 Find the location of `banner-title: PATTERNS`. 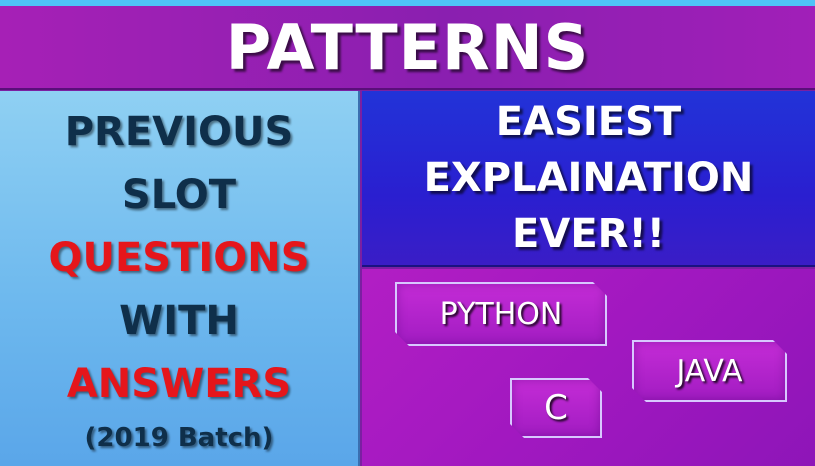

banner-title: PATTERNS is located at coordinates (407, 47).